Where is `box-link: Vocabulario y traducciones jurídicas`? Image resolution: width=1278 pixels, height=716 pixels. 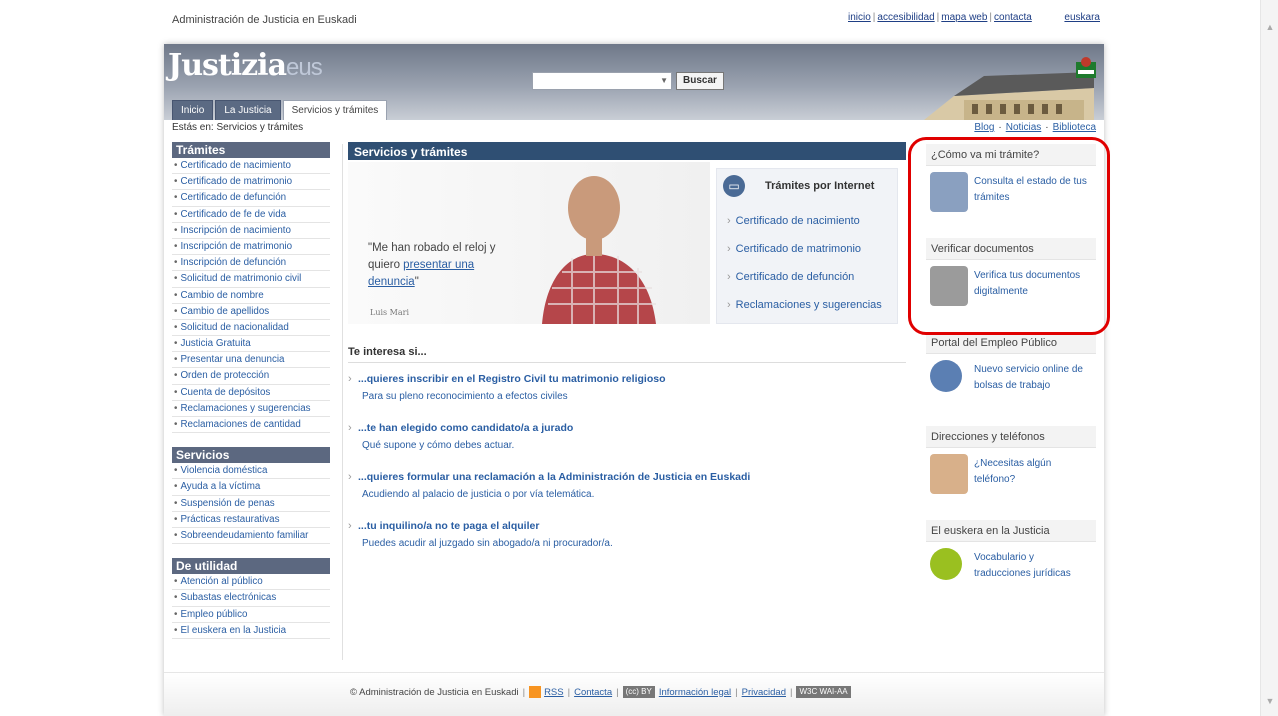
box-link: Vocabulario y traducciones jurídicas is located at coordinates (1022, 565).